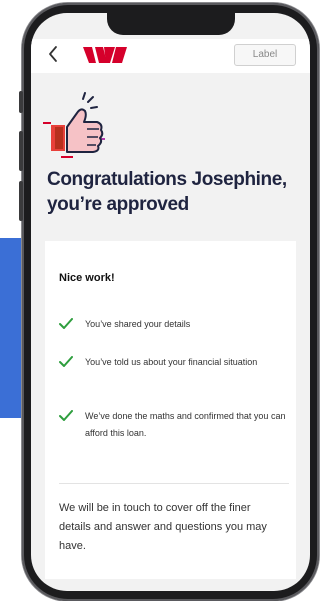 This screenshot has height=601, width=320. I want to click on phone-notch, so click(171, 24).